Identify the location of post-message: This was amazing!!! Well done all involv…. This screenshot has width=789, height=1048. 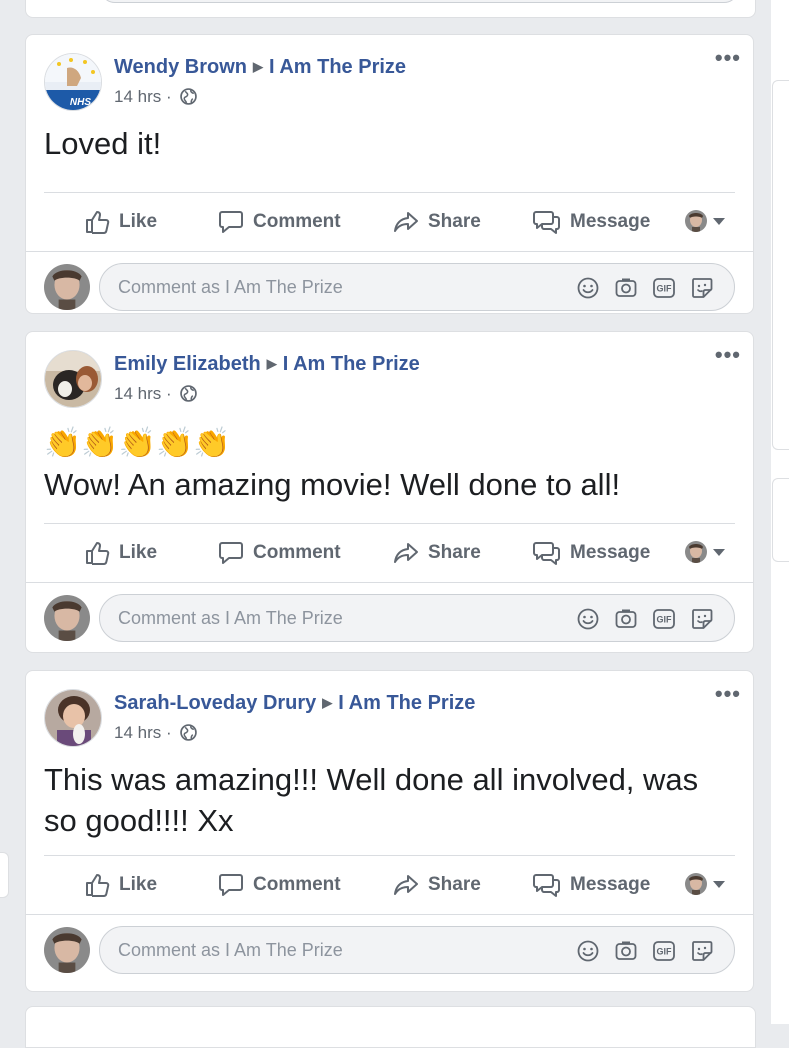
(371, 800).